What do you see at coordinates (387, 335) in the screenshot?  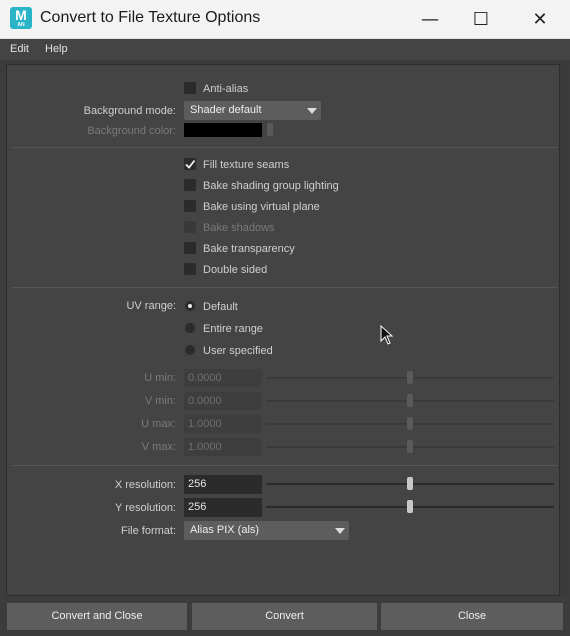 I see `mouse-cursor-icon` at bounding box center [387, 335].